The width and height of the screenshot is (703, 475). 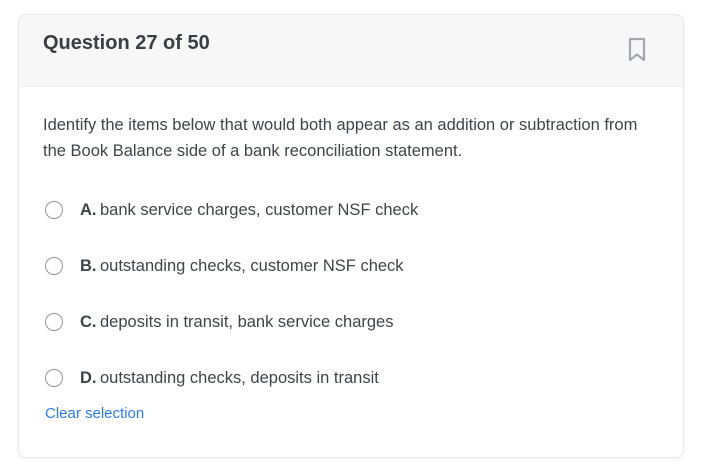 I want to click on option-text: bank service charges, customer NSF check, so click(x=259, y=210).